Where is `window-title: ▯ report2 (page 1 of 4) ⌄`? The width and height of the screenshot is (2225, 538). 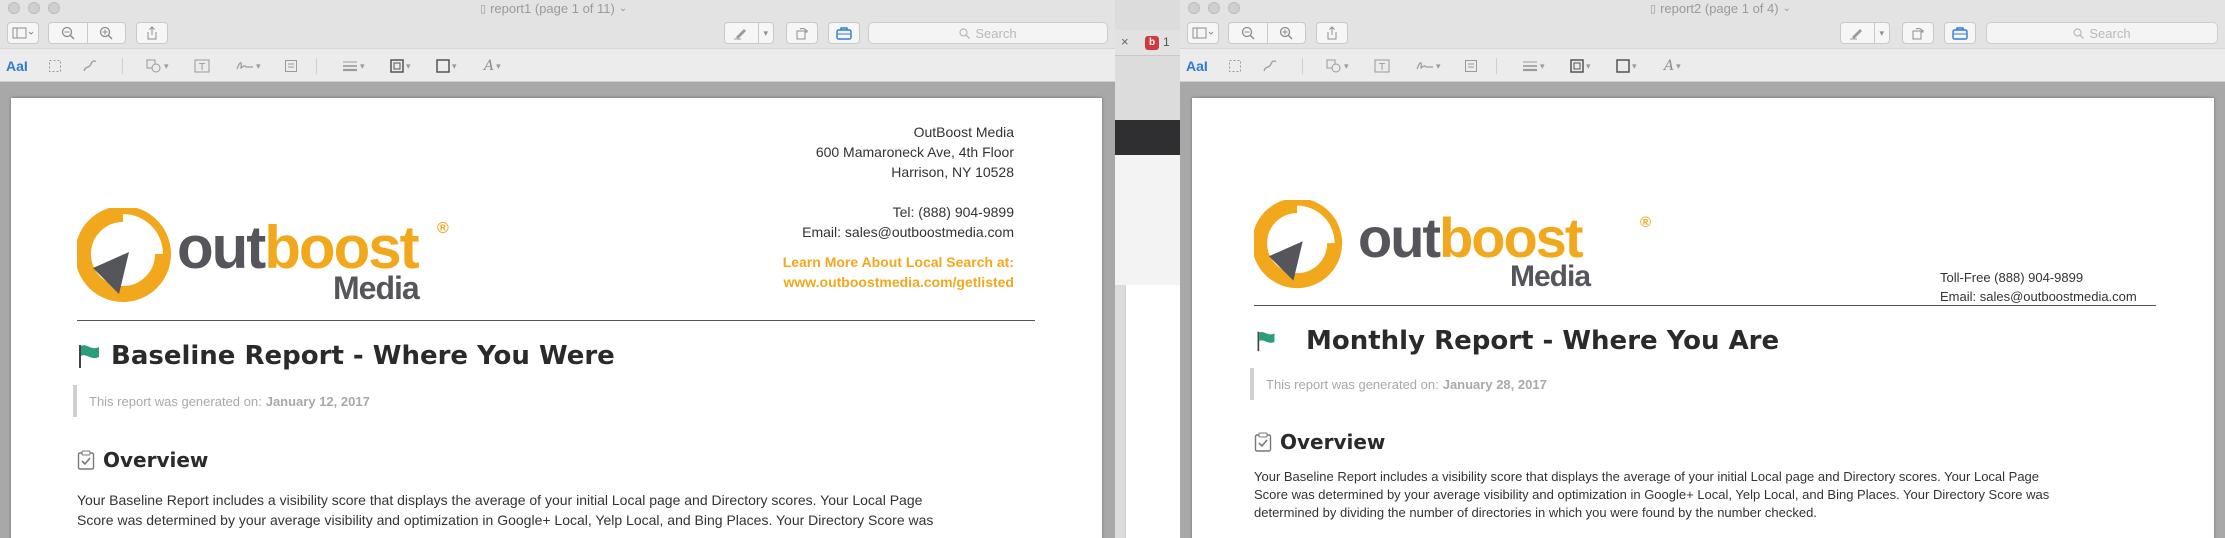
window-title: ▯ report2 (page 1 of 4) ⌄ is located at coordinates (1720, 8).